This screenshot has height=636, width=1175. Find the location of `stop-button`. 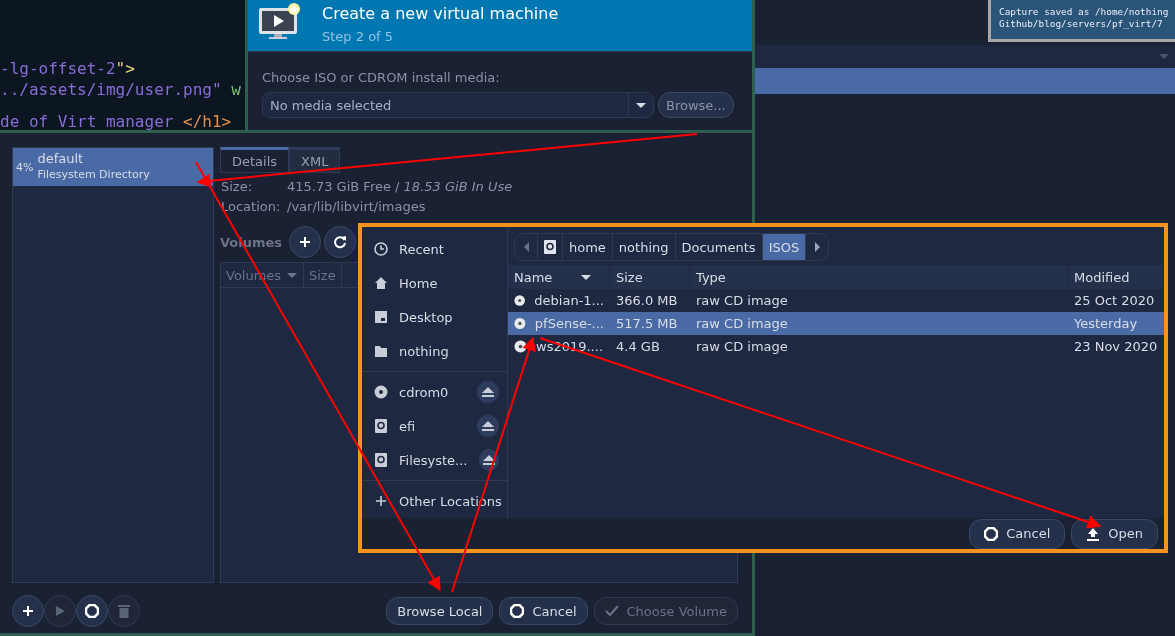

stop-button is located at coordinates (92, 611).